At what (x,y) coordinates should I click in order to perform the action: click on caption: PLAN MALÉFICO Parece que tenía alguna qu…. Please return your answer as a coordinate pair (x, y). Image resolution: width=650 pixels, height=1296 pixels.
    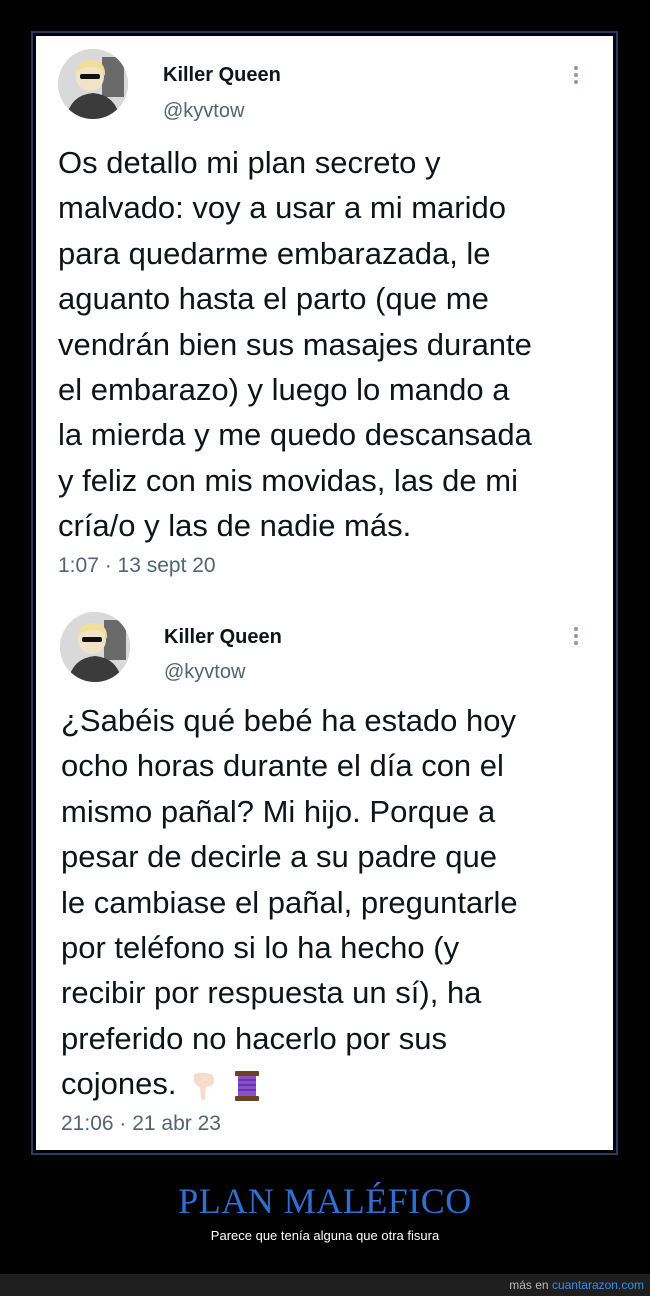
    Looking at the image, I should click on (325, 1211).